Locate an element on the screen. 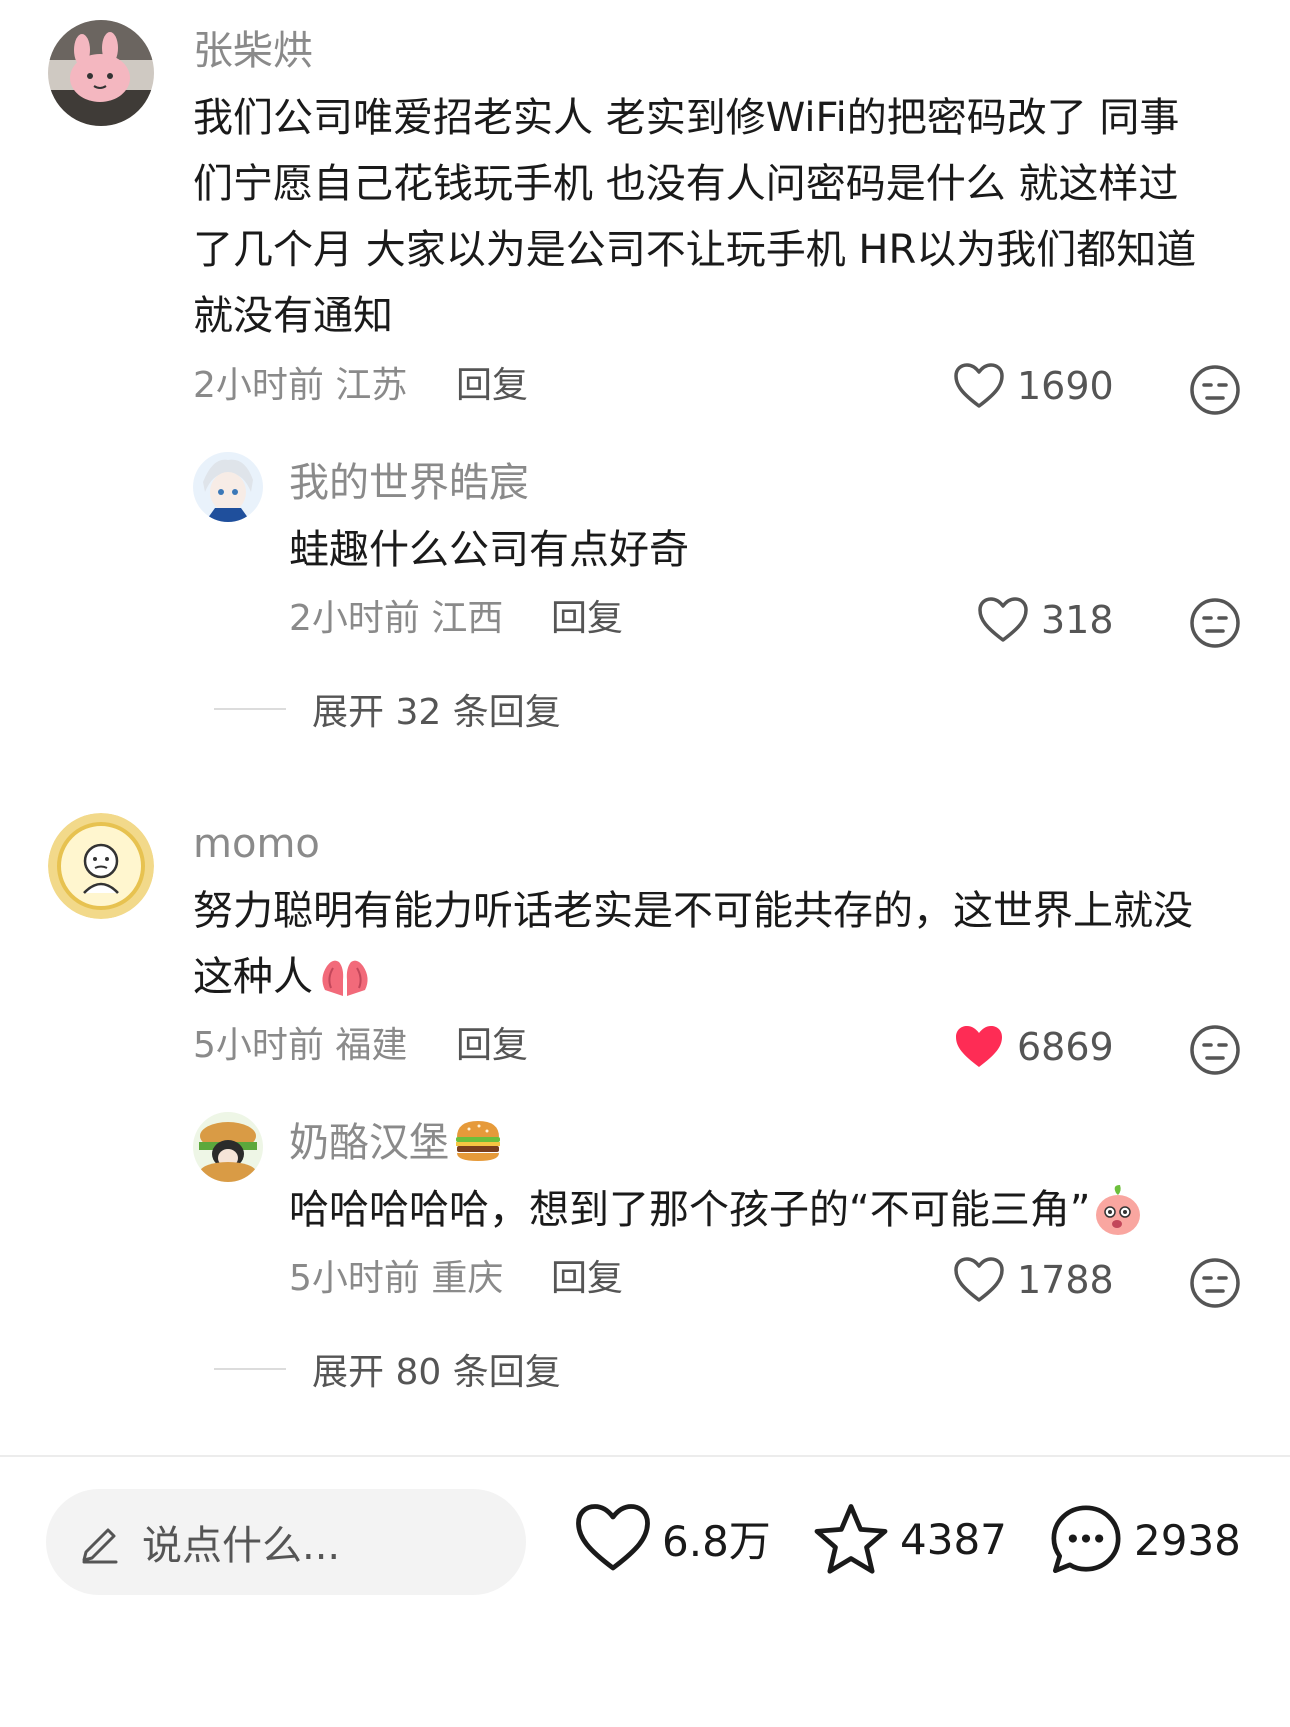  expand-replies-label: 展开 32 条回复 is located at coordinates (436, 712).